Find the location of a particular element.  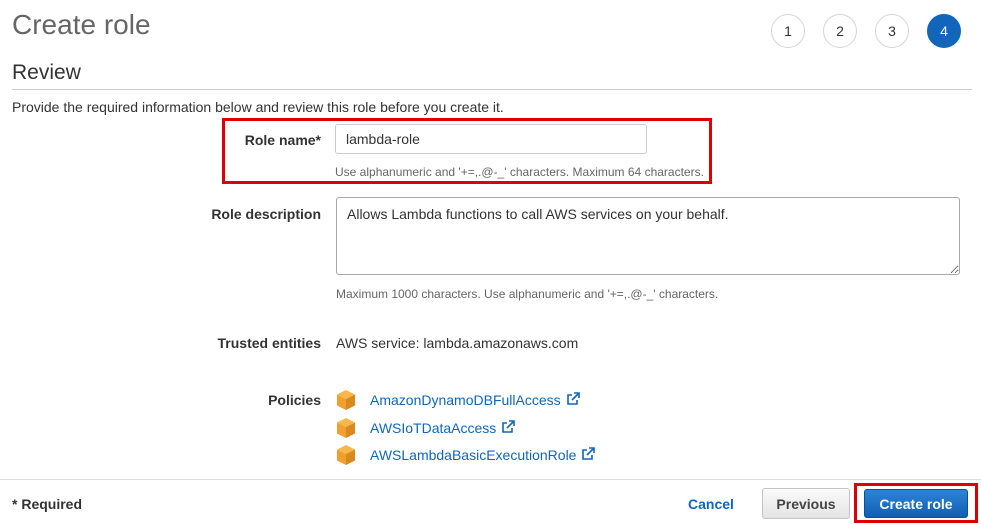

required-note: * Required is located at coordinates (47, 504).